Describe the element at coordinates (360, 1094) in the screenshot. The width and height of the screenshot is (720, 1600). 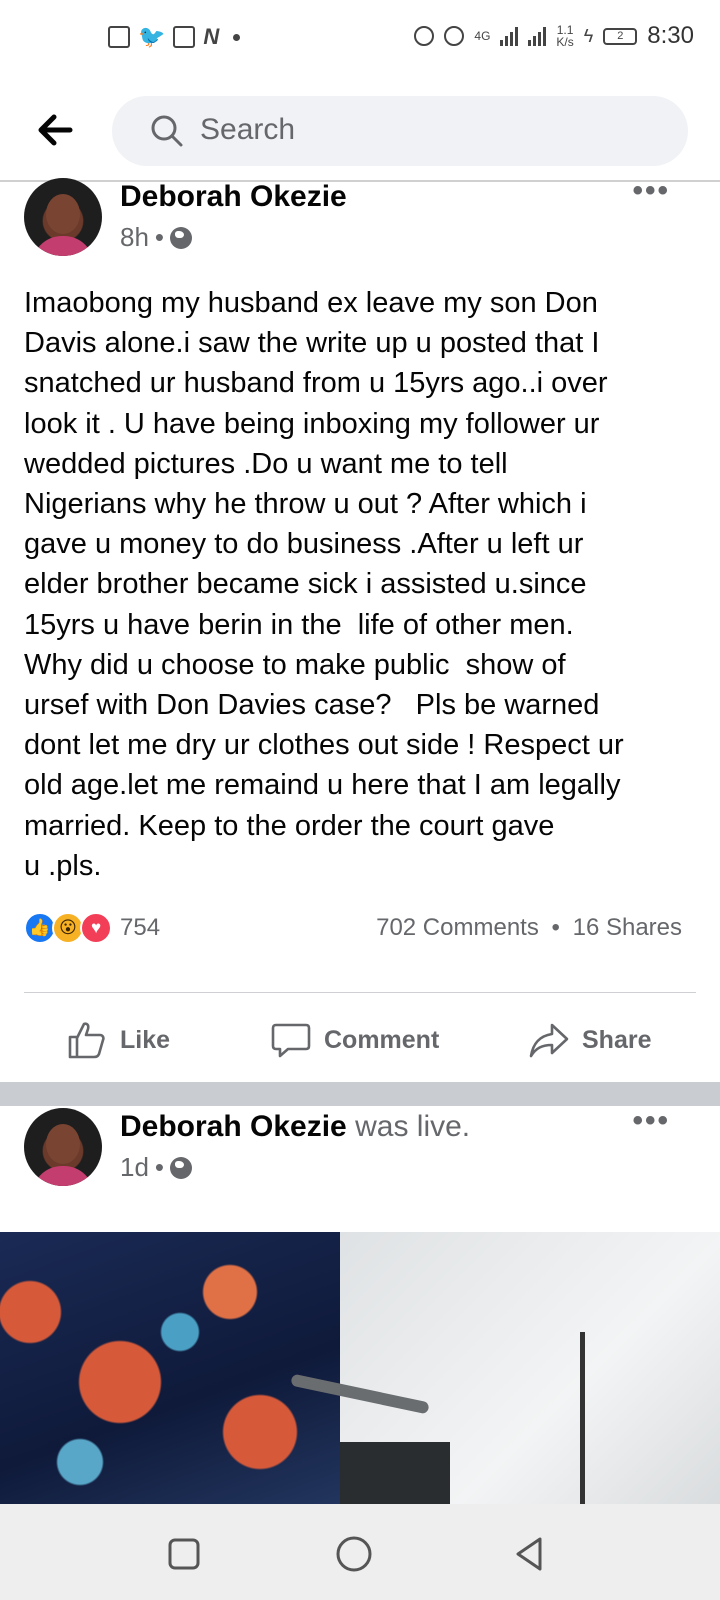
I see `feed-separator` at that location.